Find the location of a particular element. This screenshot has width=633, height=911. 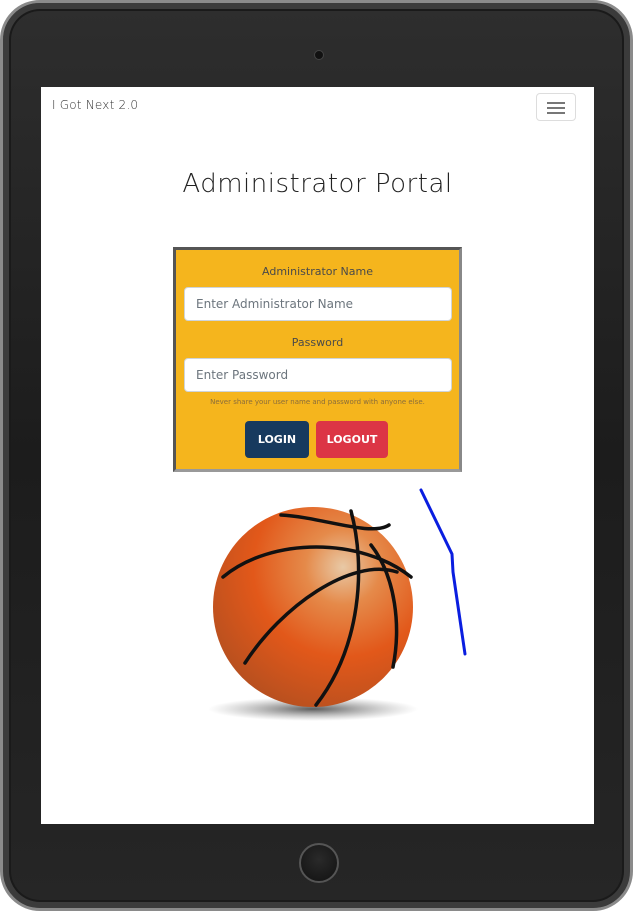

home-button is located at coordinates (319, 863).